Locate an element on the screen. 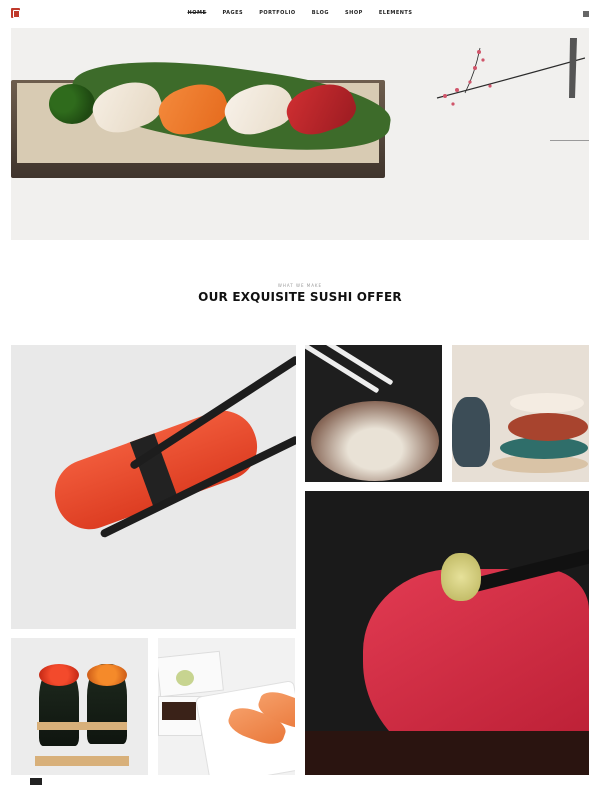  main-nav: HOME PAGES PORTFOLIO BLOG SHOP ELEMENTS is located at coordinates (300, 13).